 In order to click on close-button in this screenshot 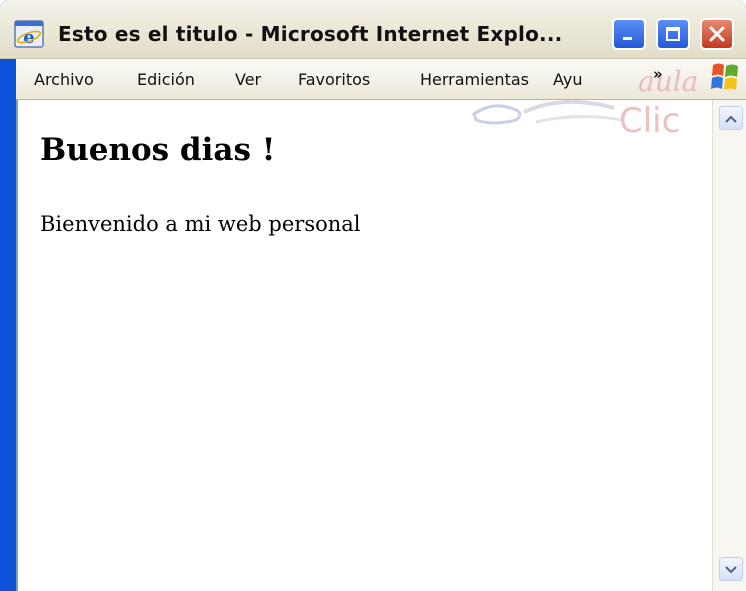, I will do `click(717, 34)`.